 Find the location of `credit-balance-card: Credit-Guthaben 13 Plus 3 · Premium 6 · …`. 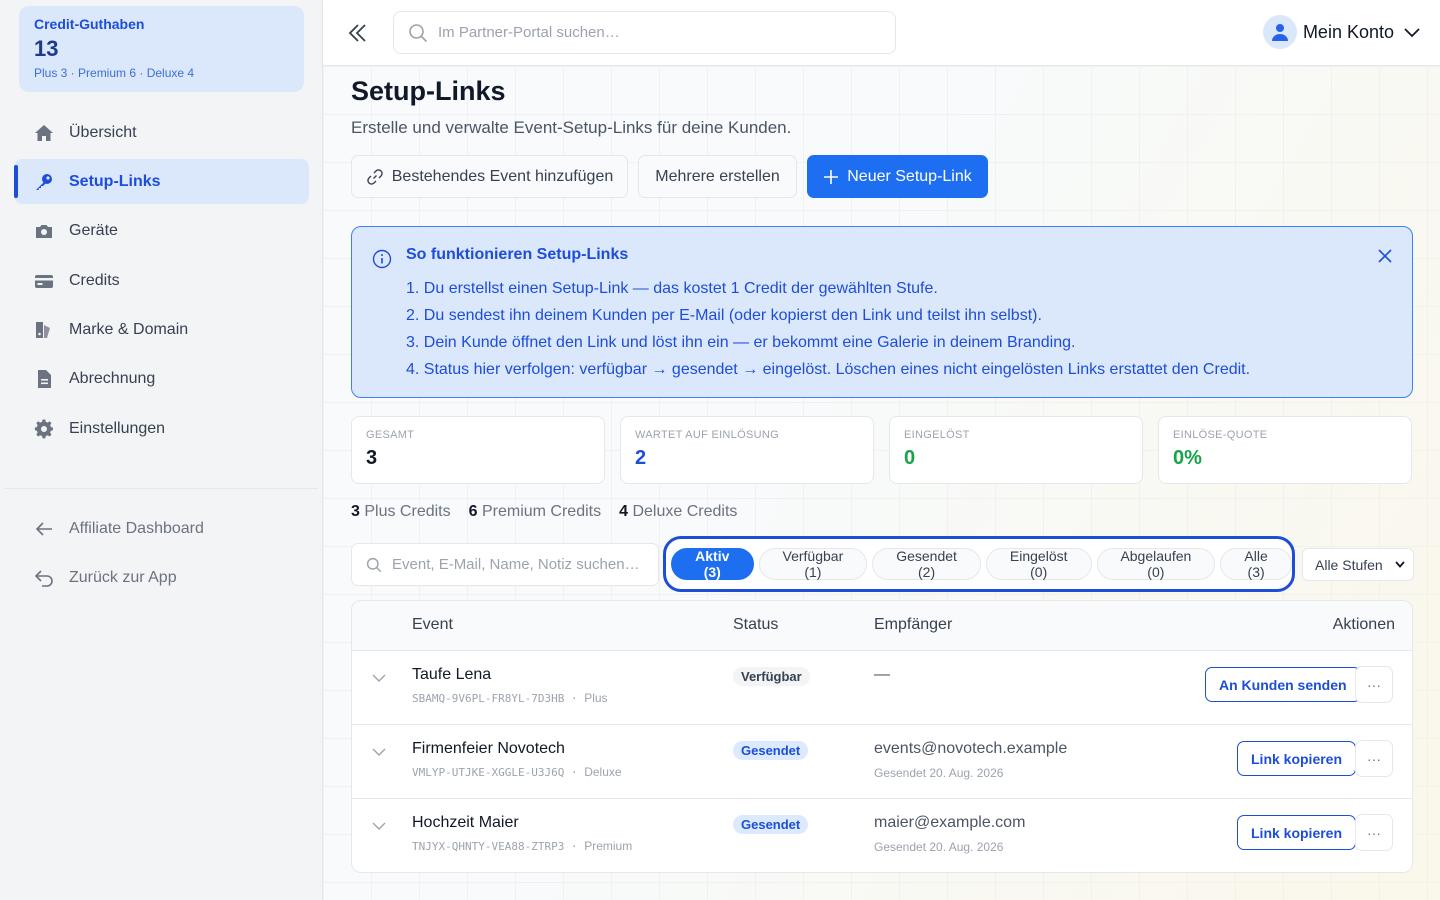

credit-balance-card: Credit-Guthaben 13 Plus 3 · Premium 6 · … is located at coordinates (161, 49).